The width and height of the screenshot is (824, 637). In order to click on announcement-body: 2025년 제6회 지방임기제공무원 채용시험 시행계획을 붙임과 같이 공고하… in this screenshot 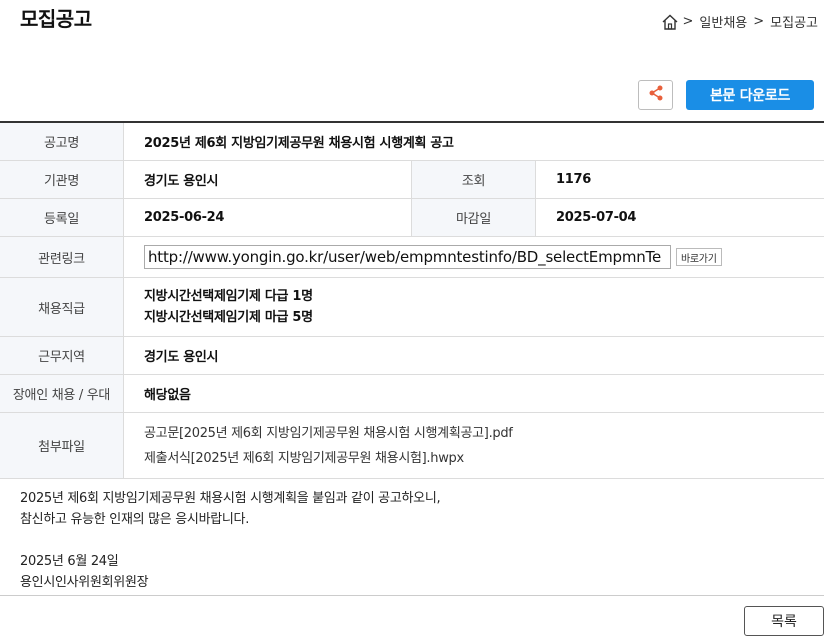, I will do `click(230, 540)`.